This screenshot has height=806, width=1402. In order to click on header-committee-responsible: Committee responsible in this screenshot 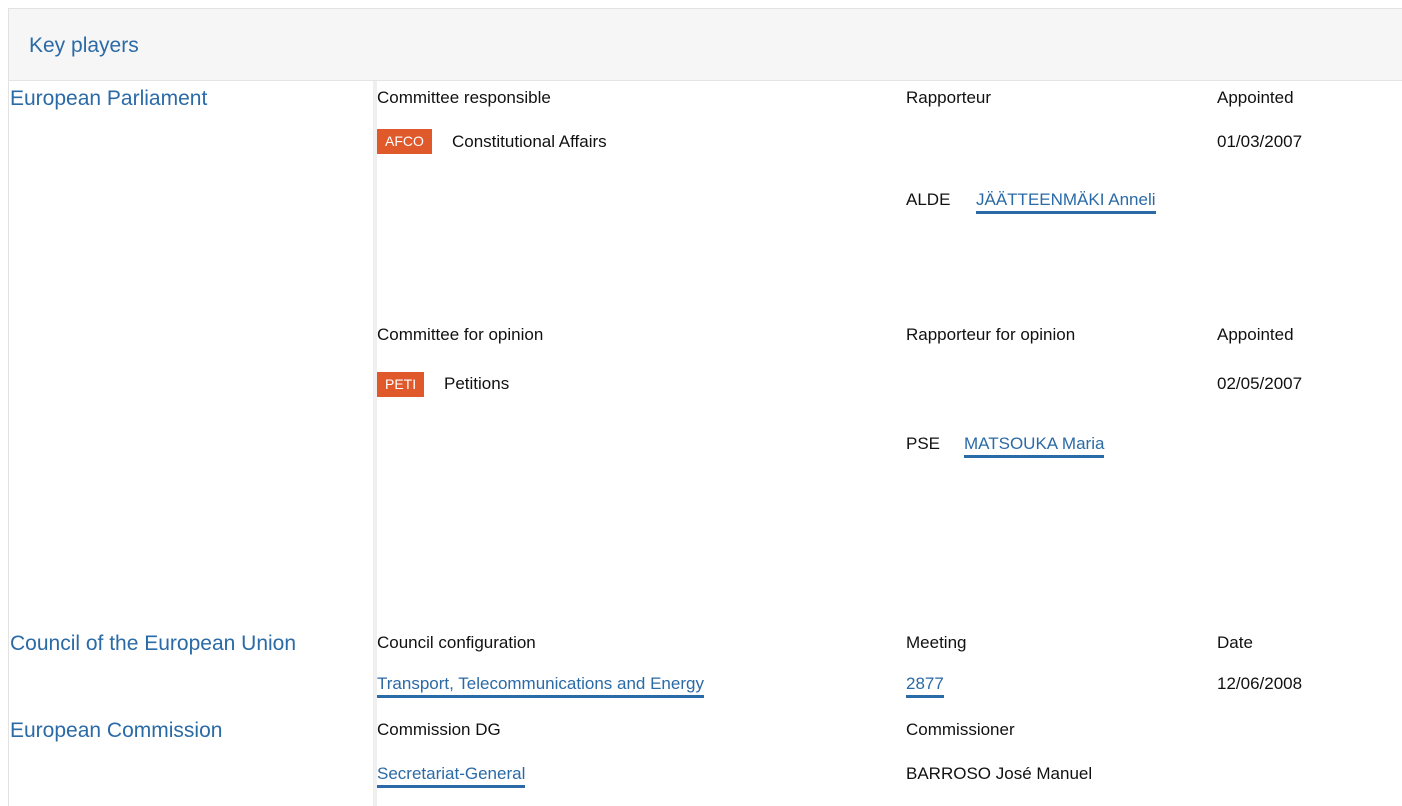, I will do `click(464, 97)`.